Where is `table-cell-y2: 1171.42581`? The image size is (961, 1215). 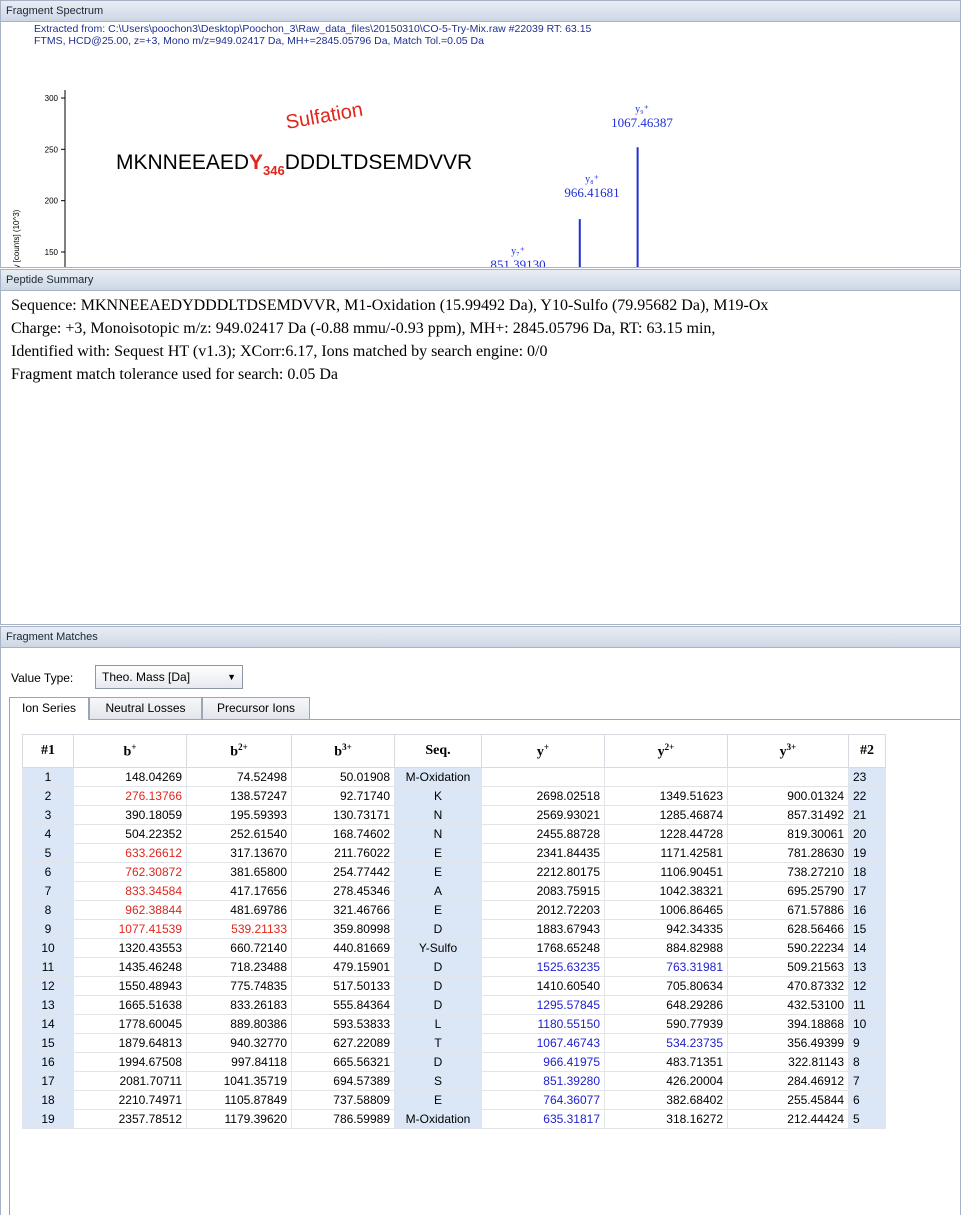 table-cell-y2: 1171.42581 is located at coordinates (666, 853).